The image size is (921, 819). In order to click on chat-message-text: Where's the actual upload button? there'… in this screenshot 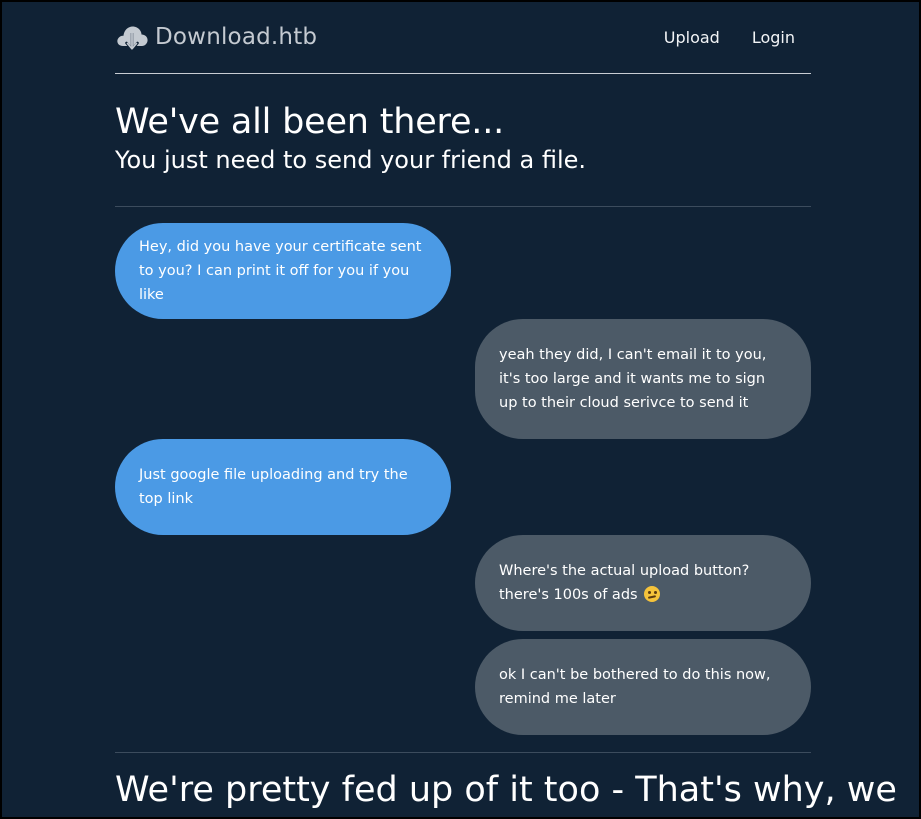, I will do `click(624, 583)`.